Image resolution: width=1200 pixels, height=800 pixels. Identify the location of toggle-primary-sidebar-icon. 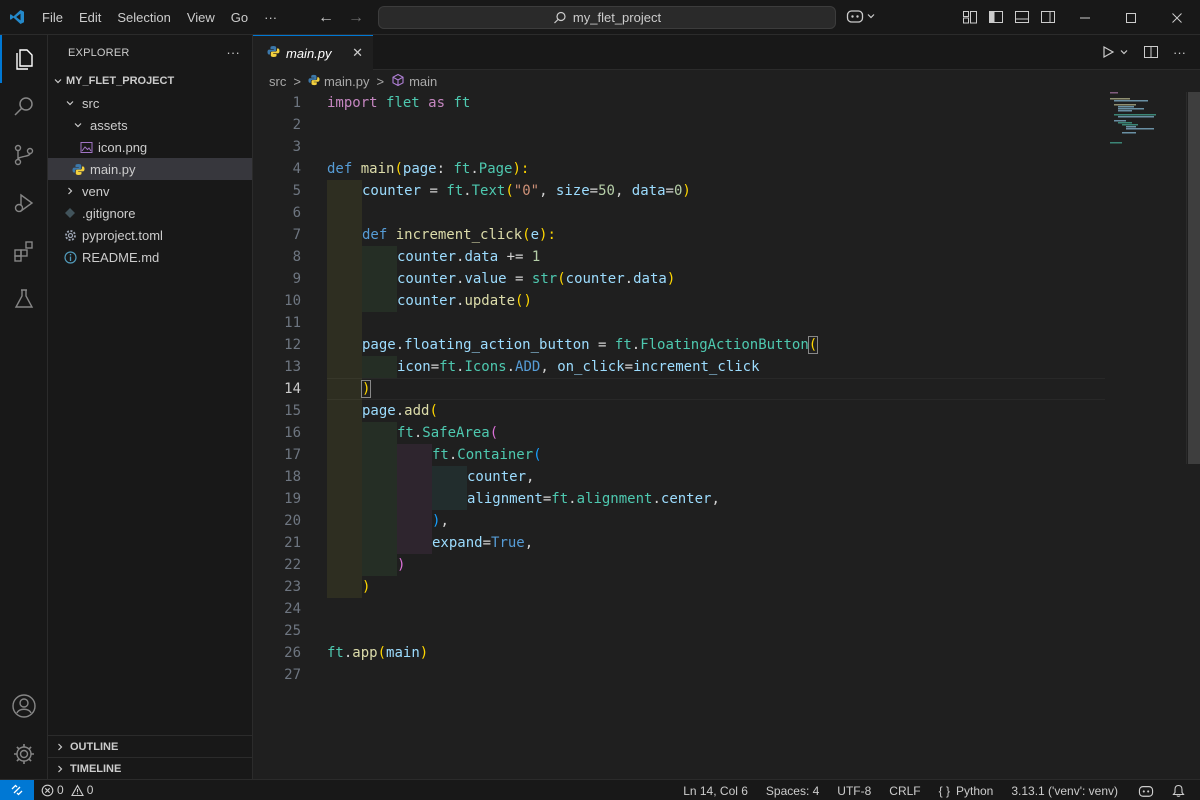
(996, 17).